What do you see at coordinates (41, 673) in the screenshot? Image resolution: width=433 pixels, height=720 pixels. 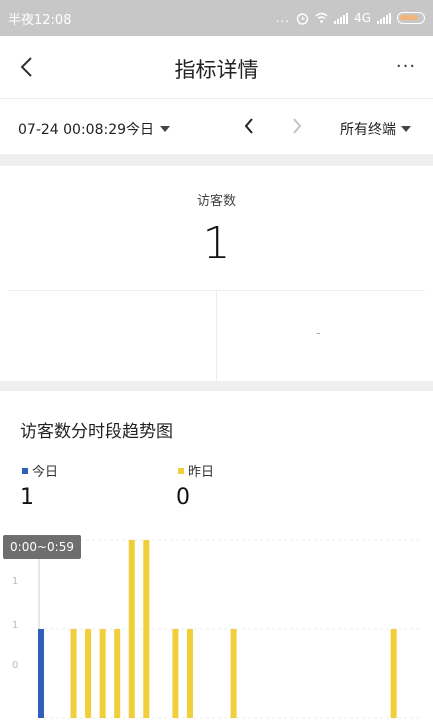 I see `bar-today` at bounding box center [41, 673].